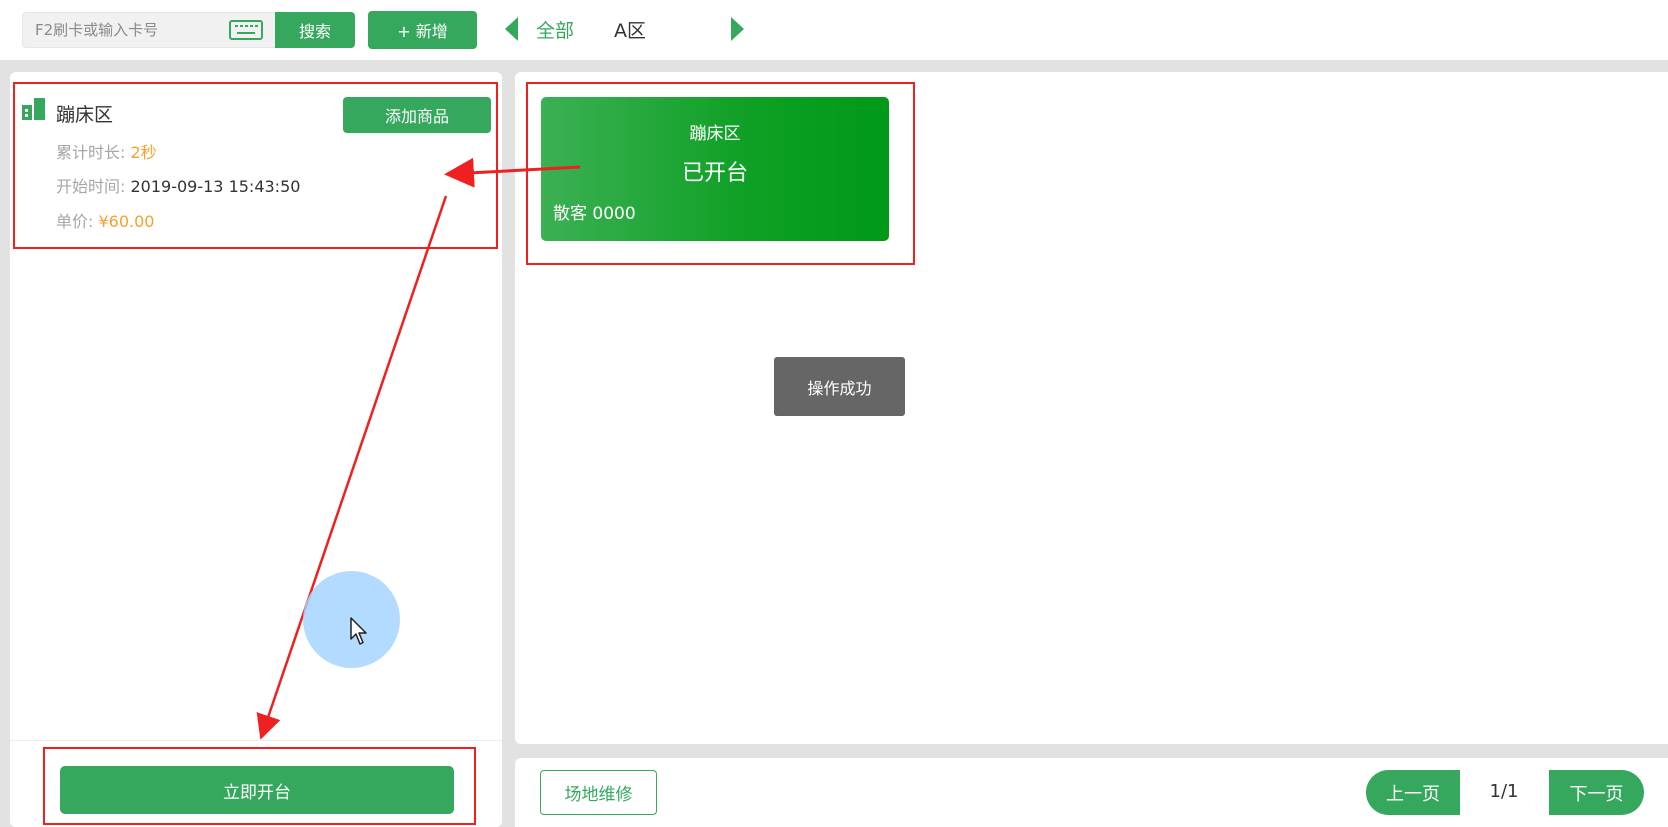  I want to click on start-time-row: 开始时间: 2019-09-13 15:43:50, so click(178, 185).